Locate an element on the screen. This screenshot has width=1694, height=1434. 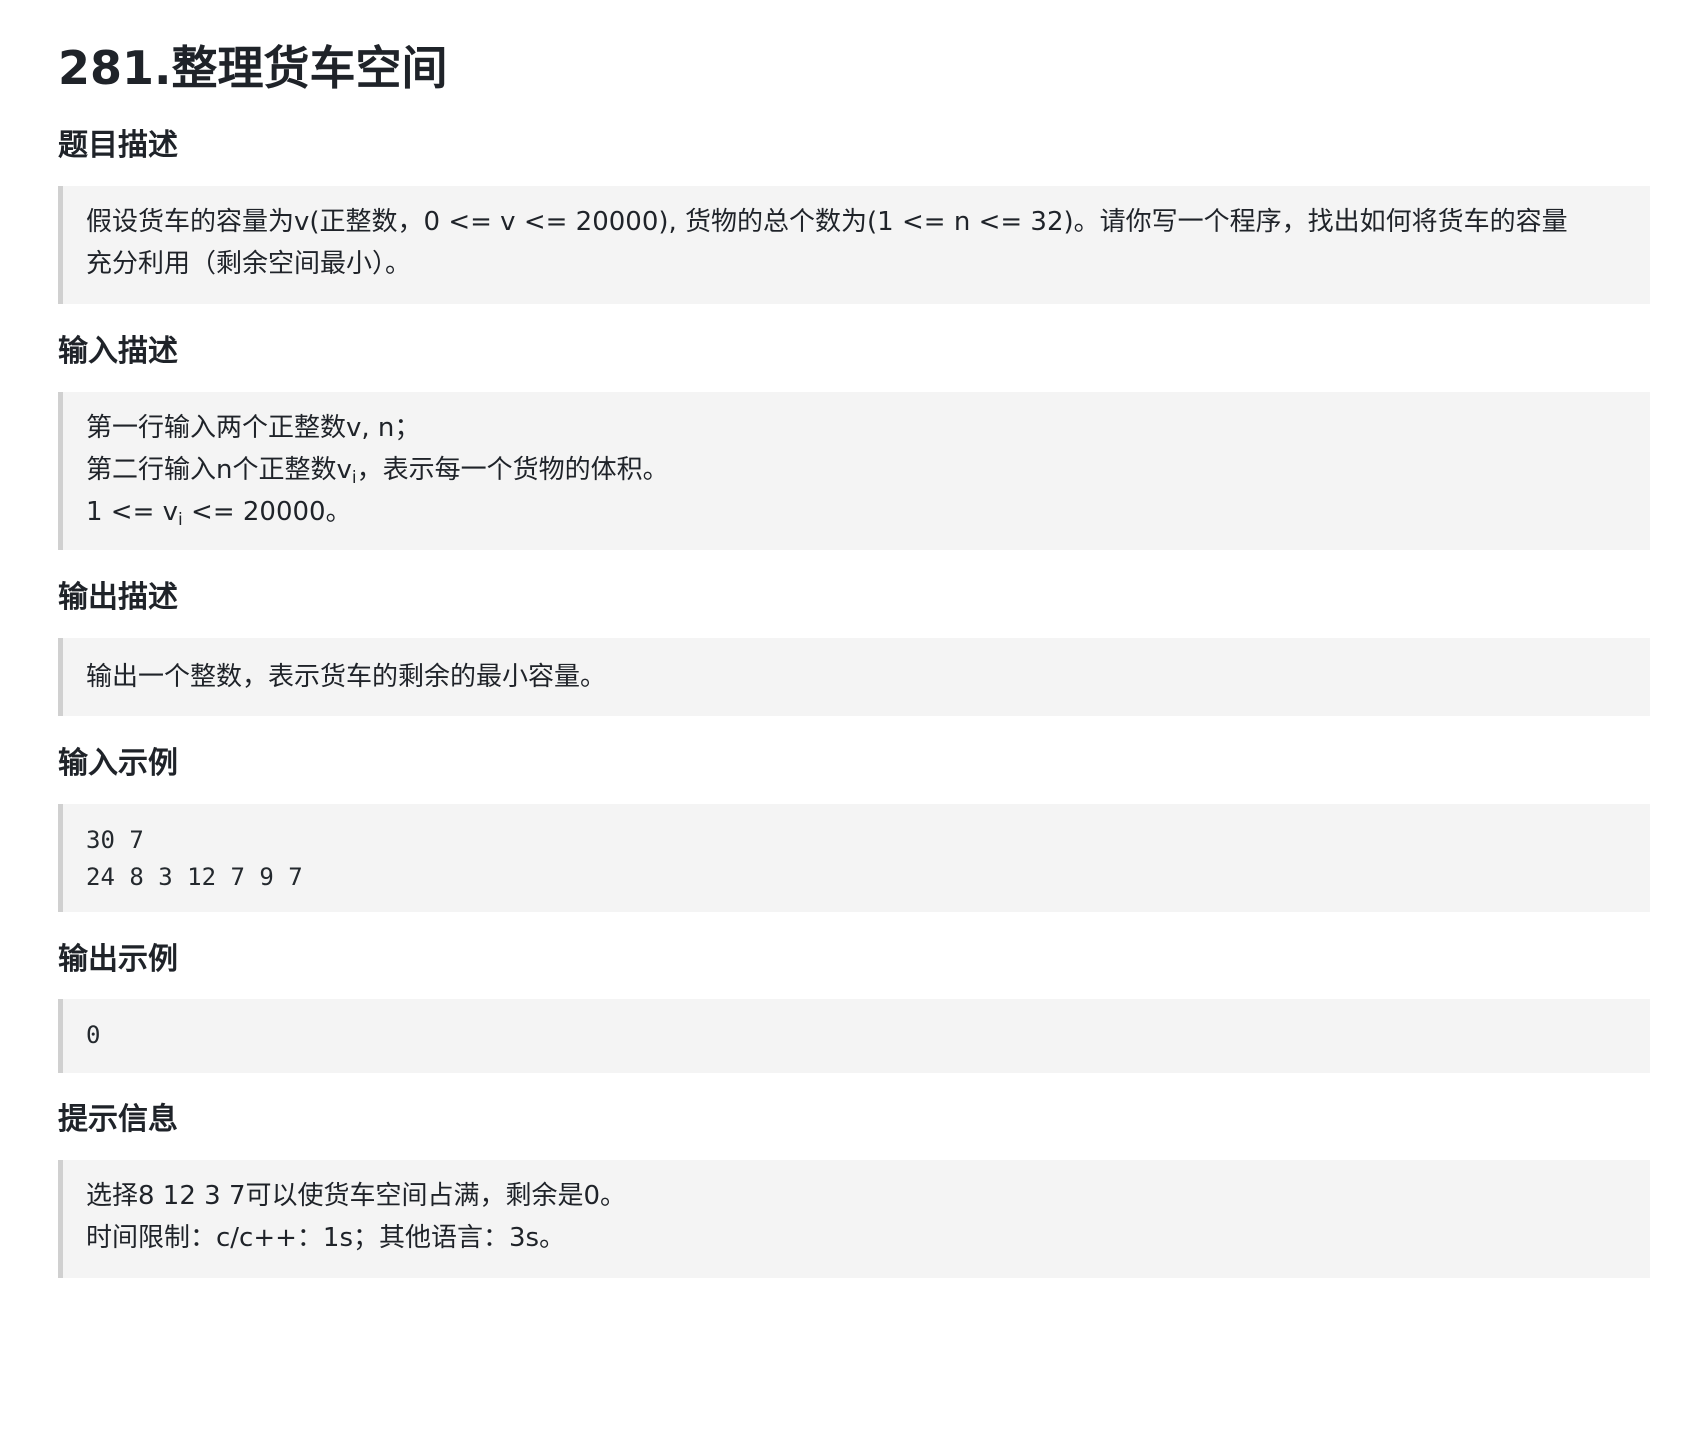
input-description-line: 第一行输入两个正整数v, n； is located at coordinates (253, 428).